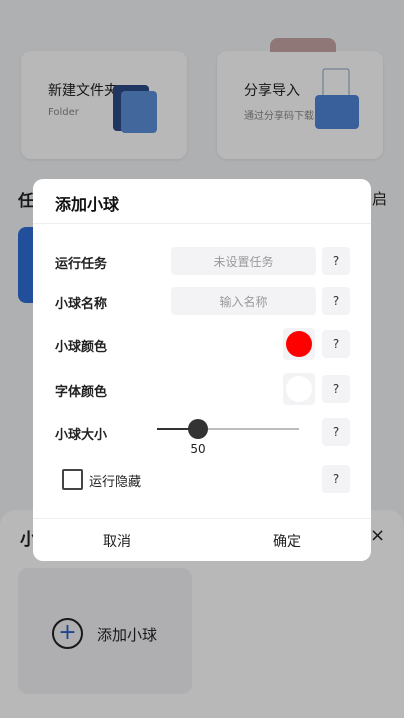  What do you see at coordinates (336, 344) in the screenshot?
I see `ball-color-help-button: ?` at bounding box center [336, 344].